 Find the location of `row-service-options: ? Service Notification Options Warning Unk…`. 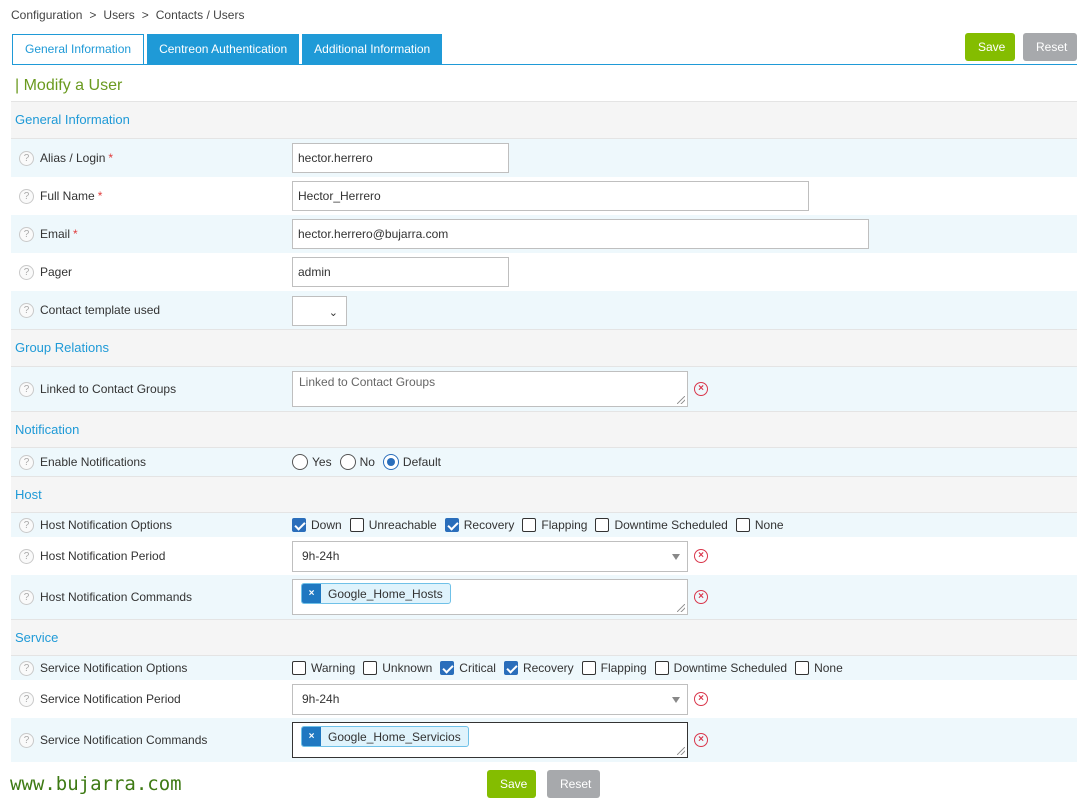

row-service-options: ? Service Notification Options Warning Unk… is located at coordinates (544, 668).